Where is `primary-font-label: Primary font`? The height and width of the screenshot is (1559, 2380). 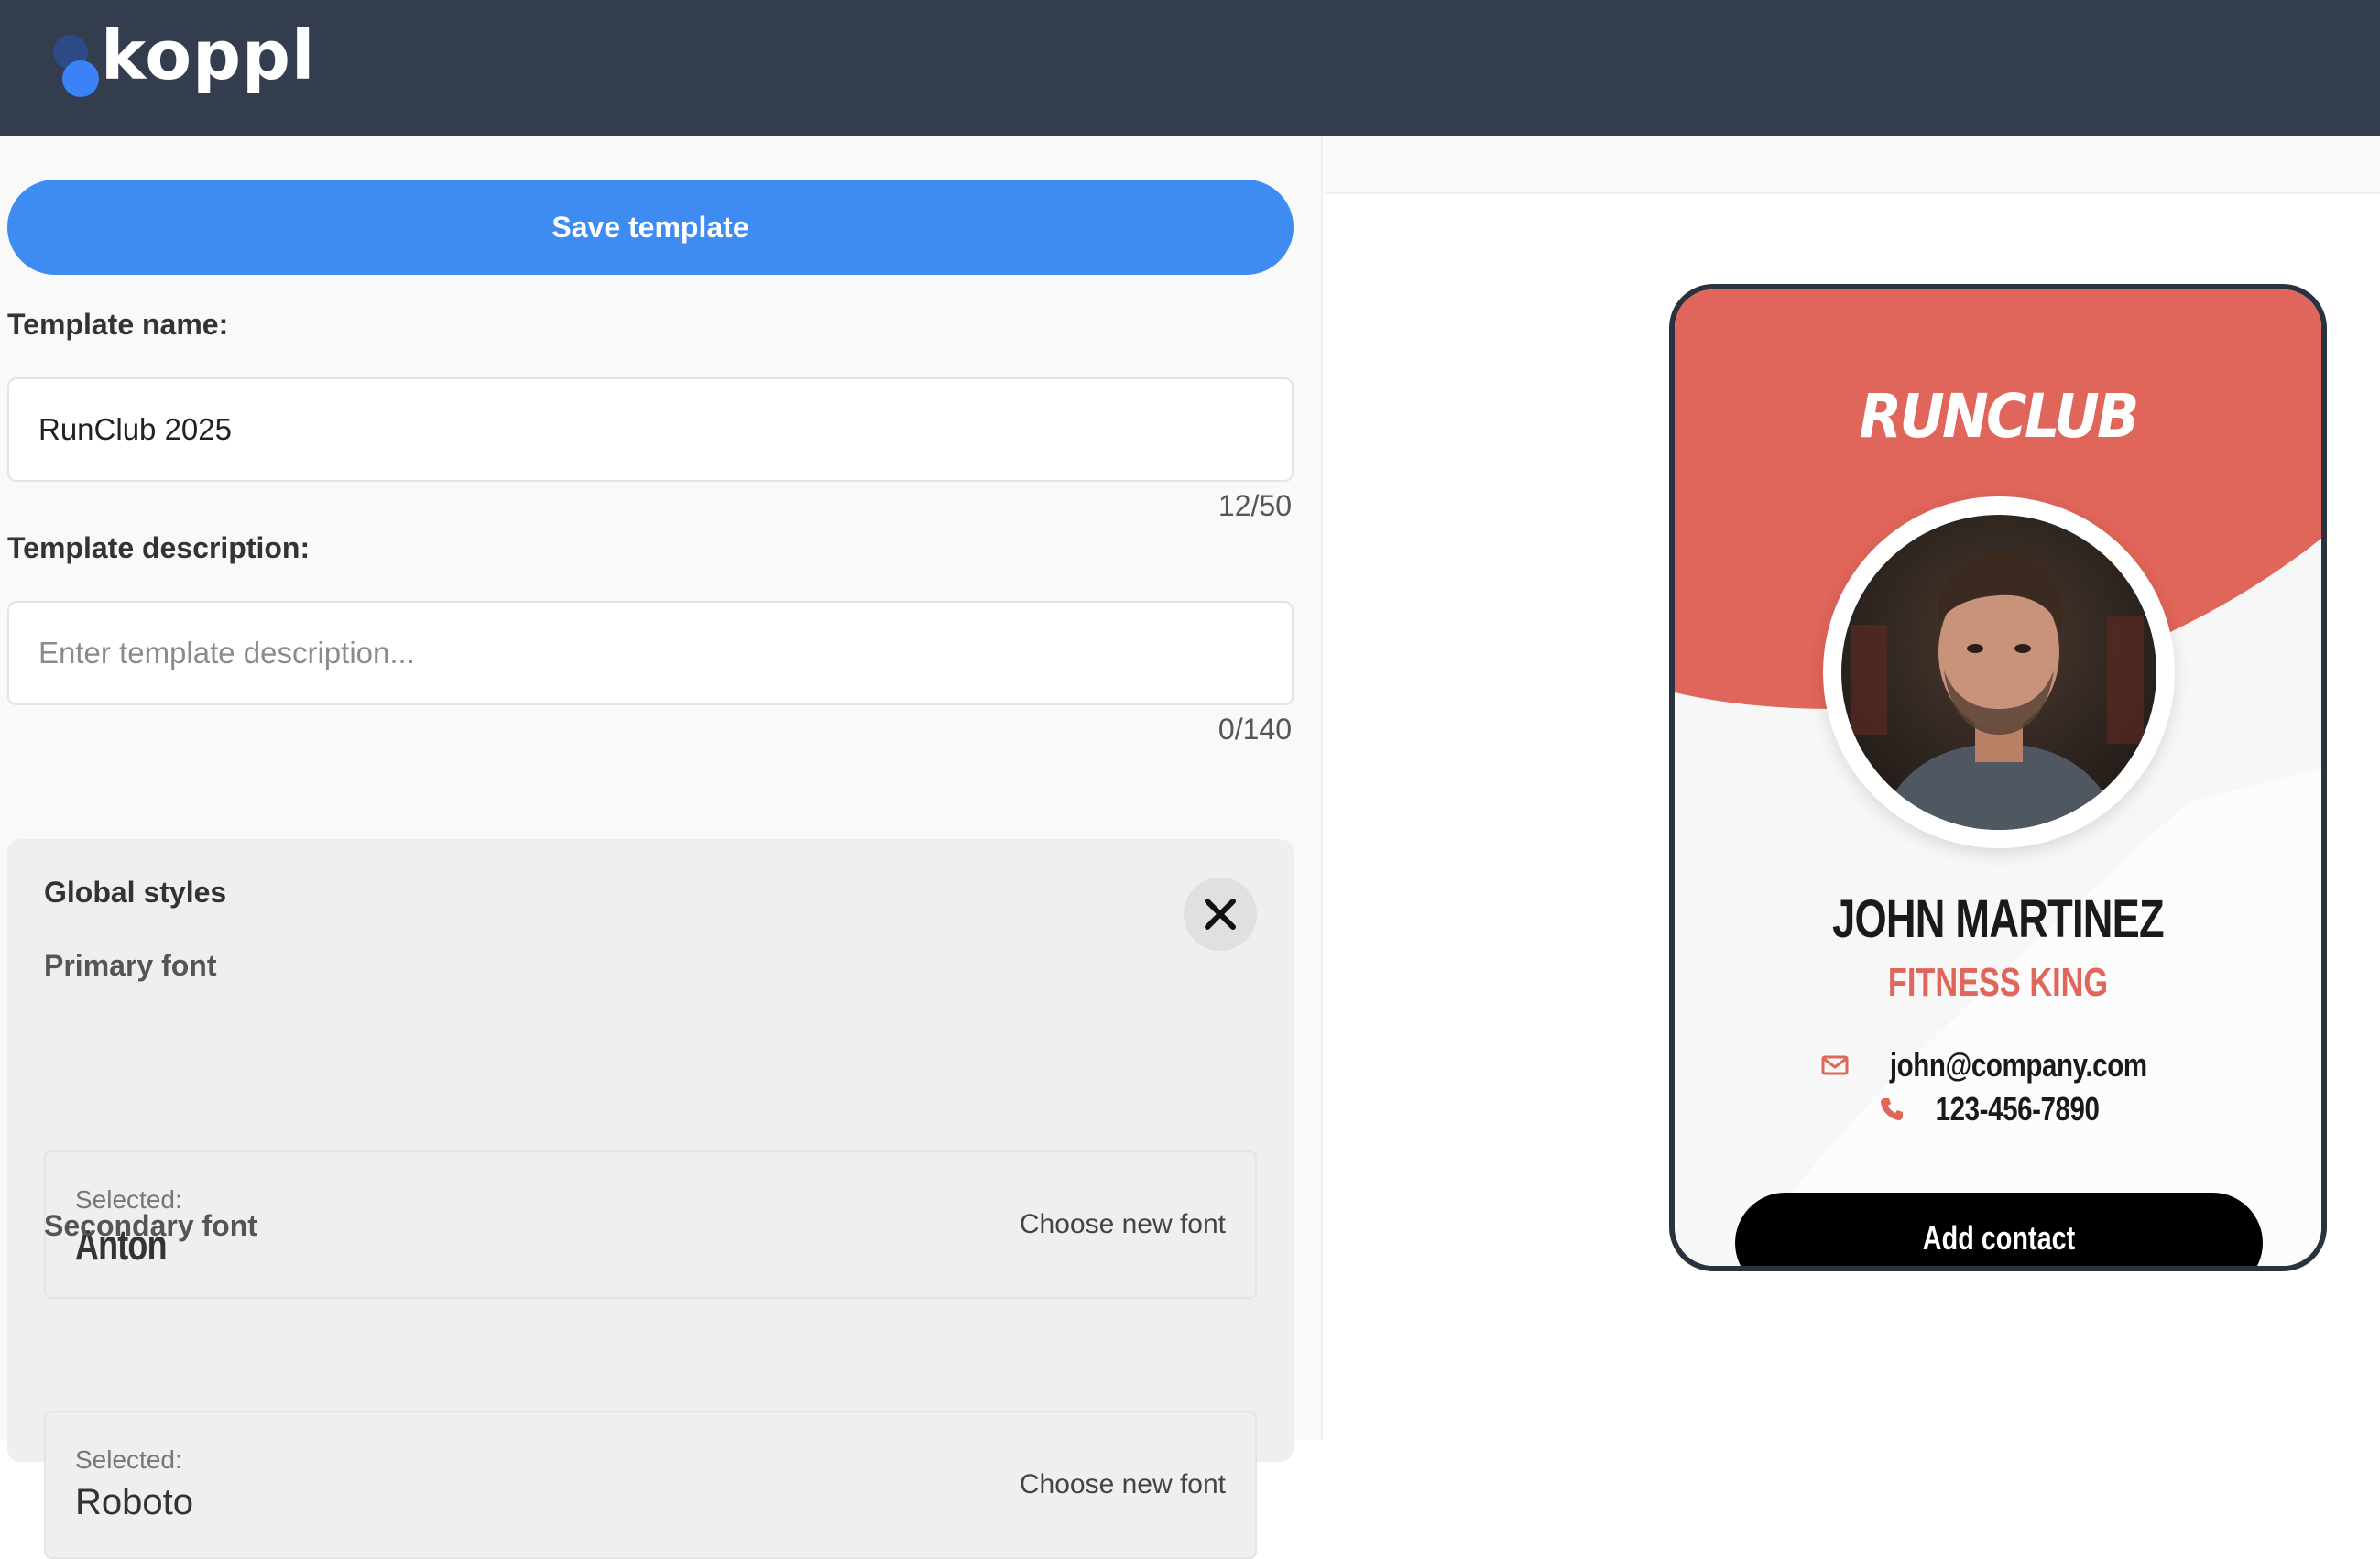
primary-font-label: Primary font is located at coordinates (130, 965).